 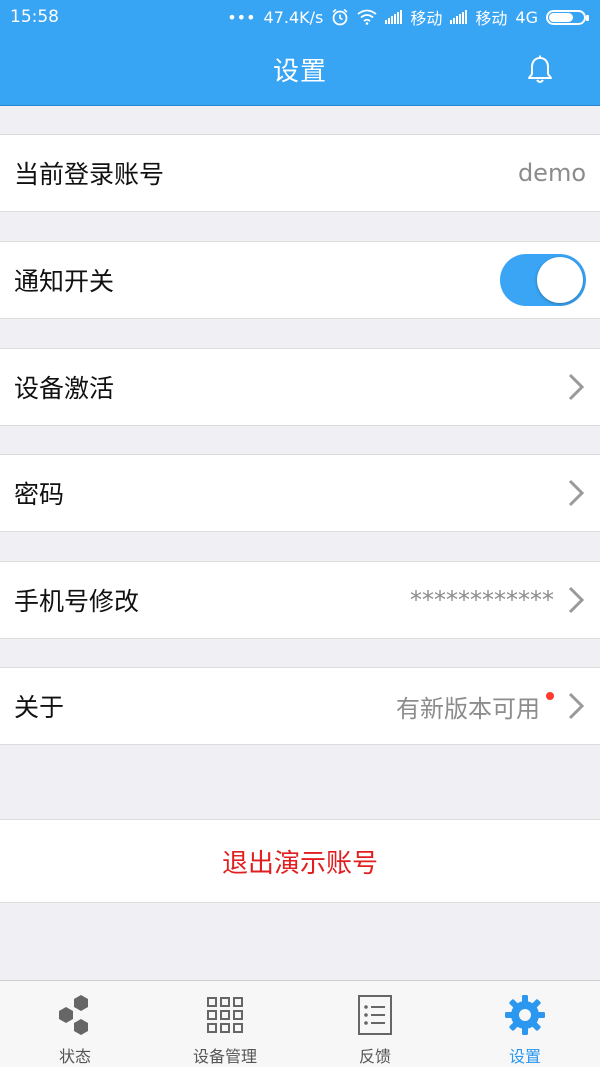 I want to click on battery-icon, so click(x=567, y=17).